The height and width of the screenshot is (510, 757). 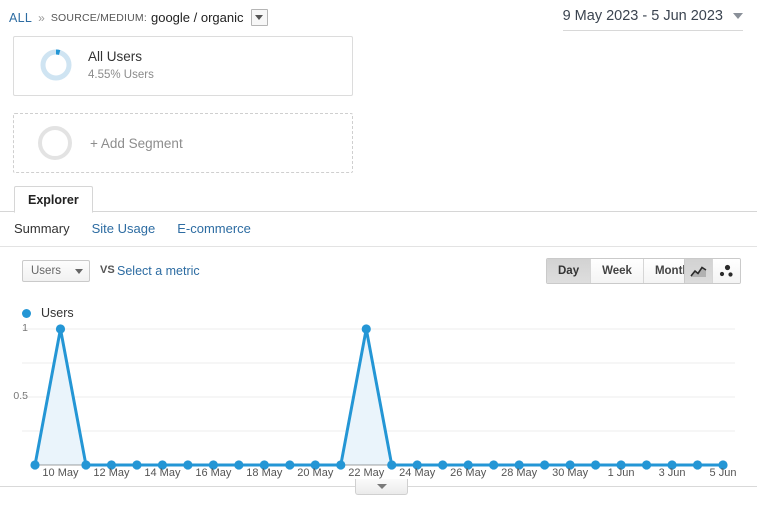 I want to click on add-segment-card: + Add Segment, so click(x=183, y=143).